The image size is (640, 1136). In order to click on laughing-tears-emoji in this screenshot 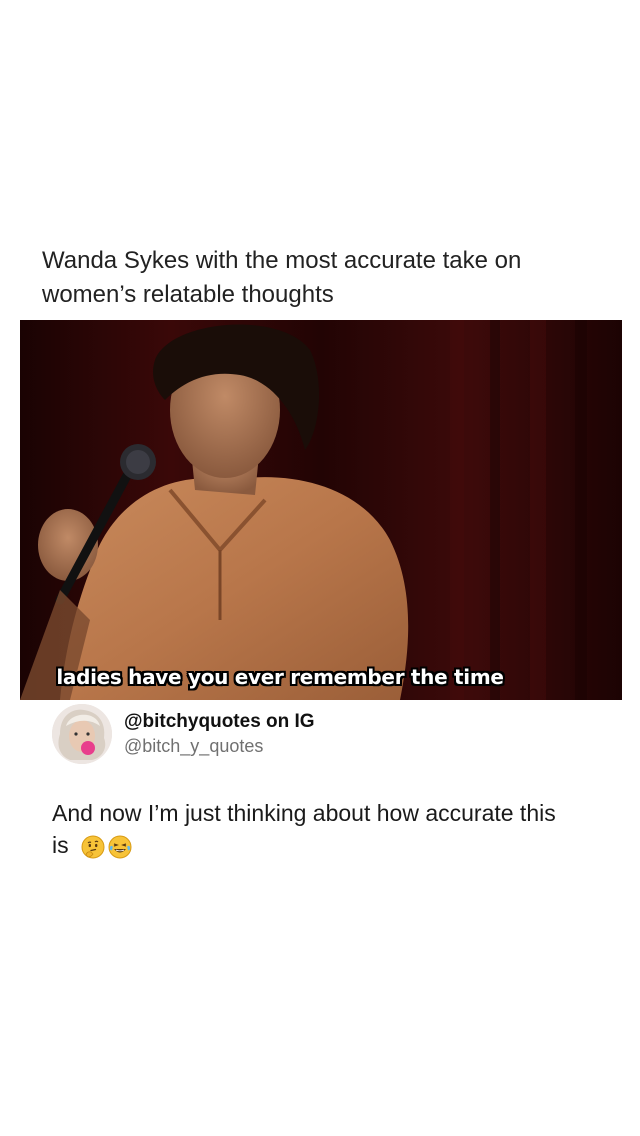, I will do `click(120, 847)`.